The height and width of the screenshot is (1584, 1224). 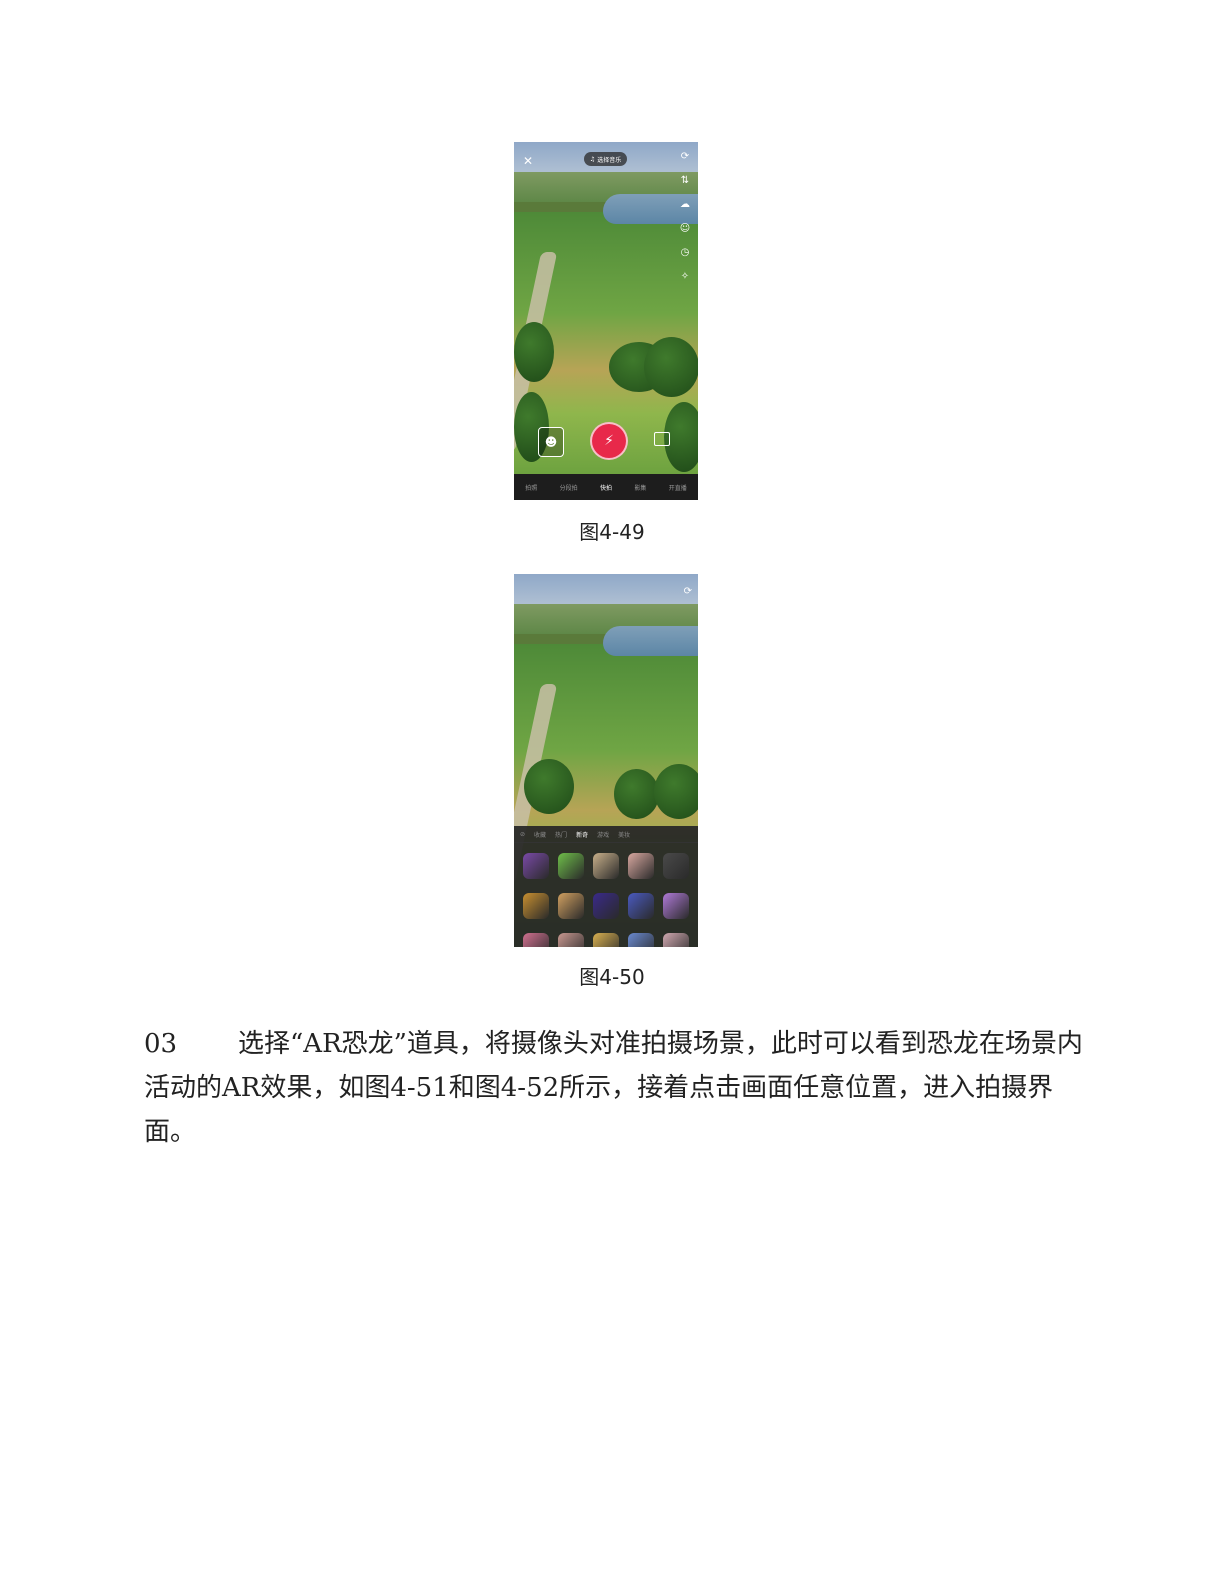 I want to click on beauty-icon: ☺, so click(x=685, y=229).